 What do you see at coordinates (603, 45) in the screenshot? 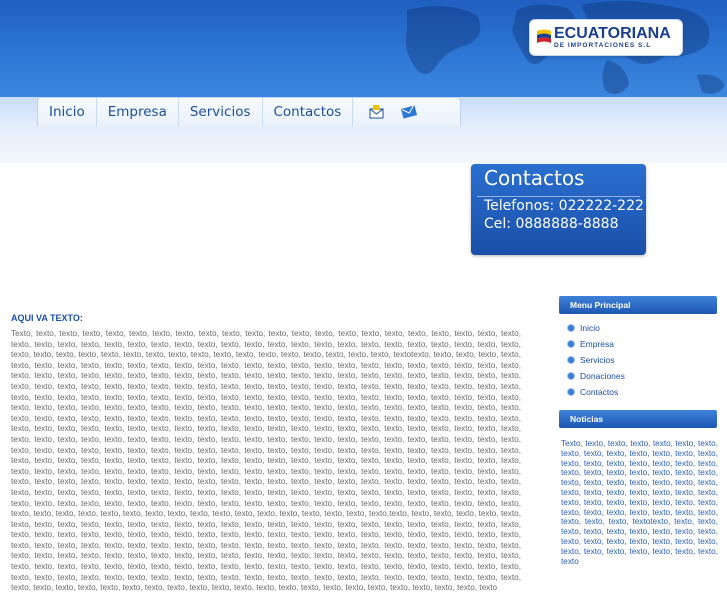
I see `logo-subtitle: DE IMPORTACIONES S.L` at bounding box center [603, 45].